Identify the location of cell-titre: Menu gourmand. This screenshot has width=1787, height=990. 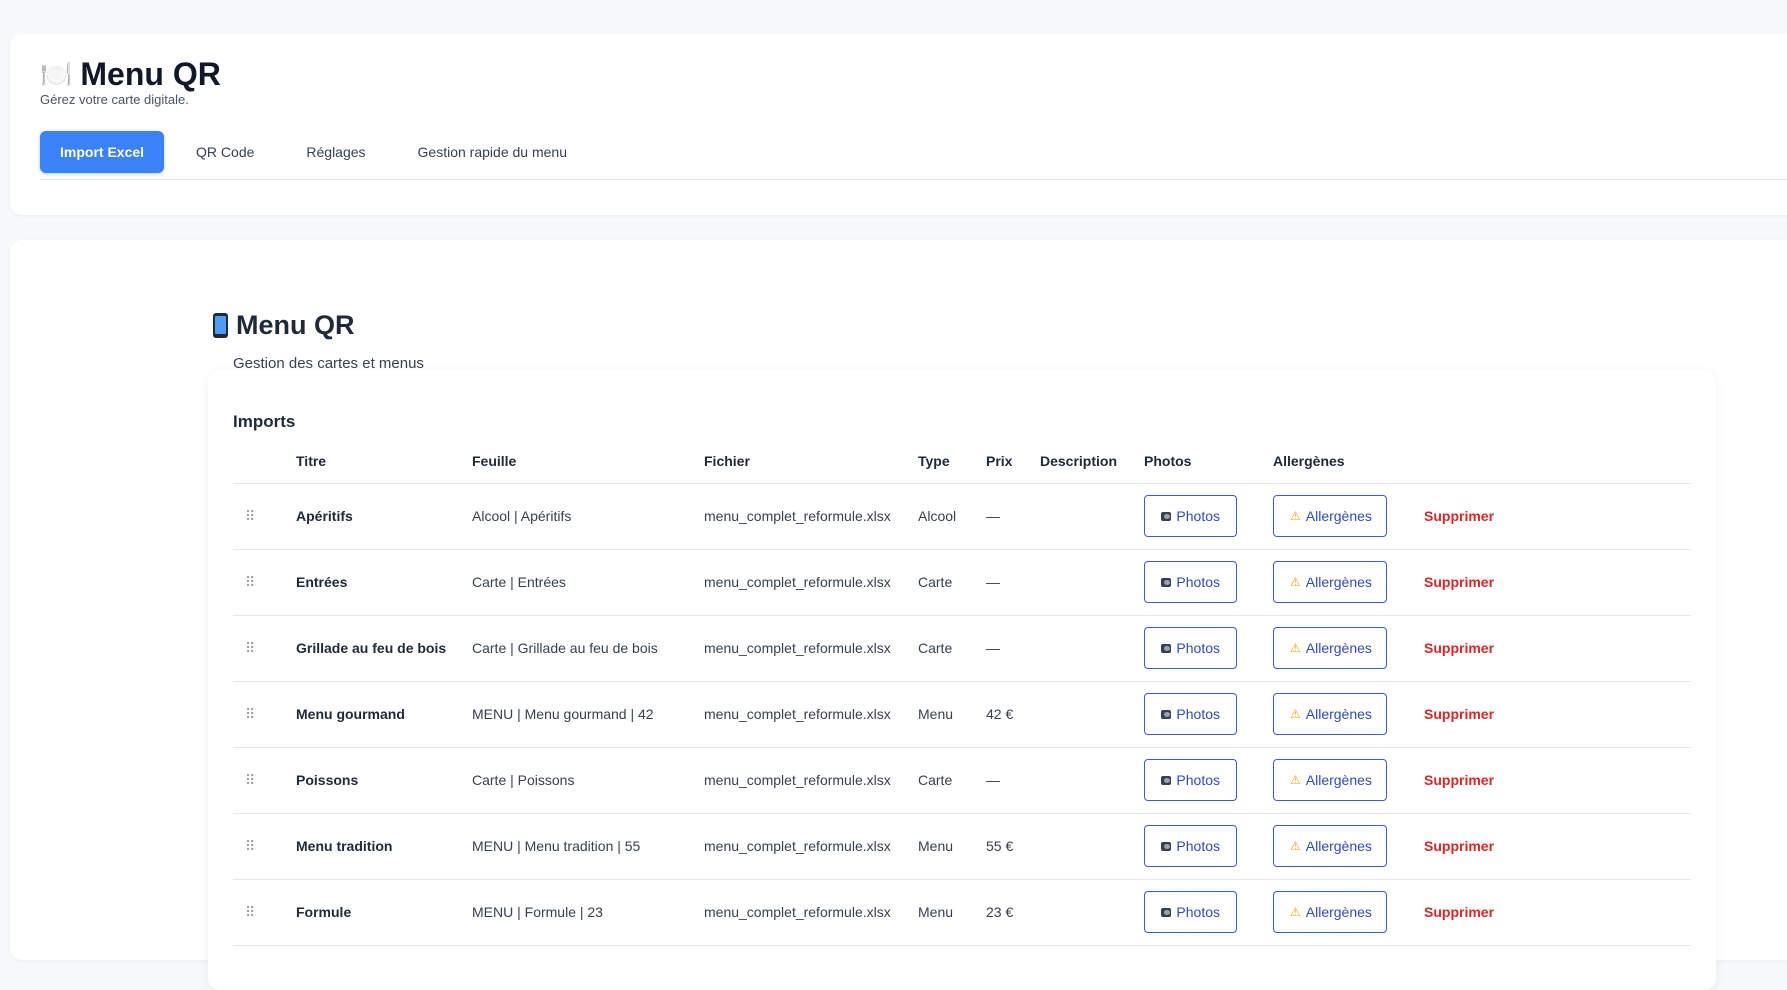
(384, 714).